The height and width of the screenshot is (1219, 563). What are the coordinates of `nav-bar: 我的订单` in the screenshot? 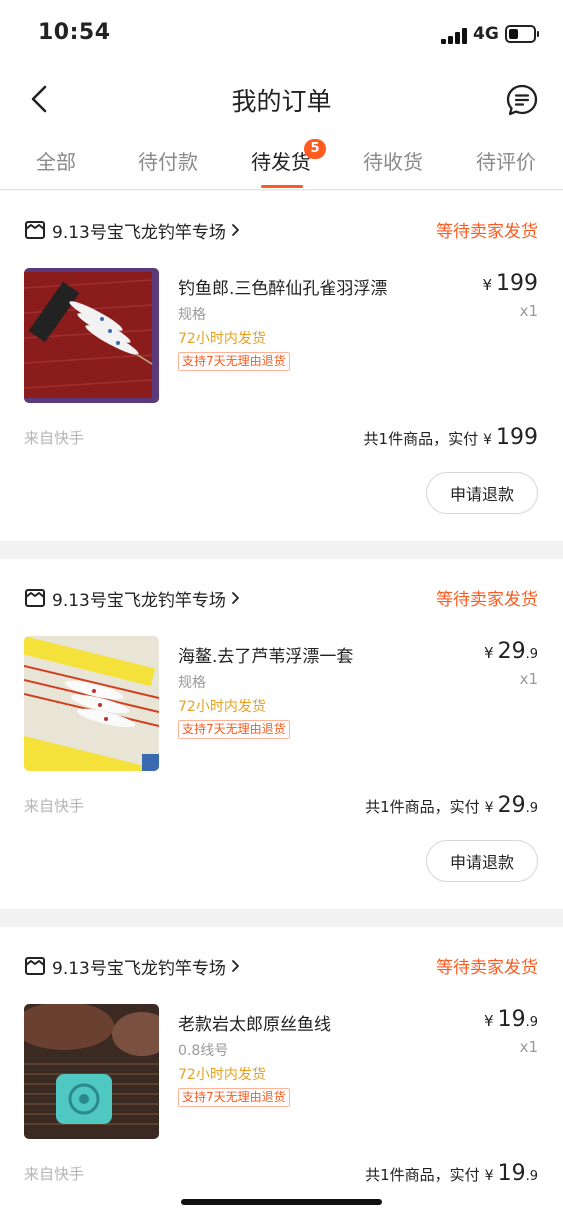 It's located at (281, 100).